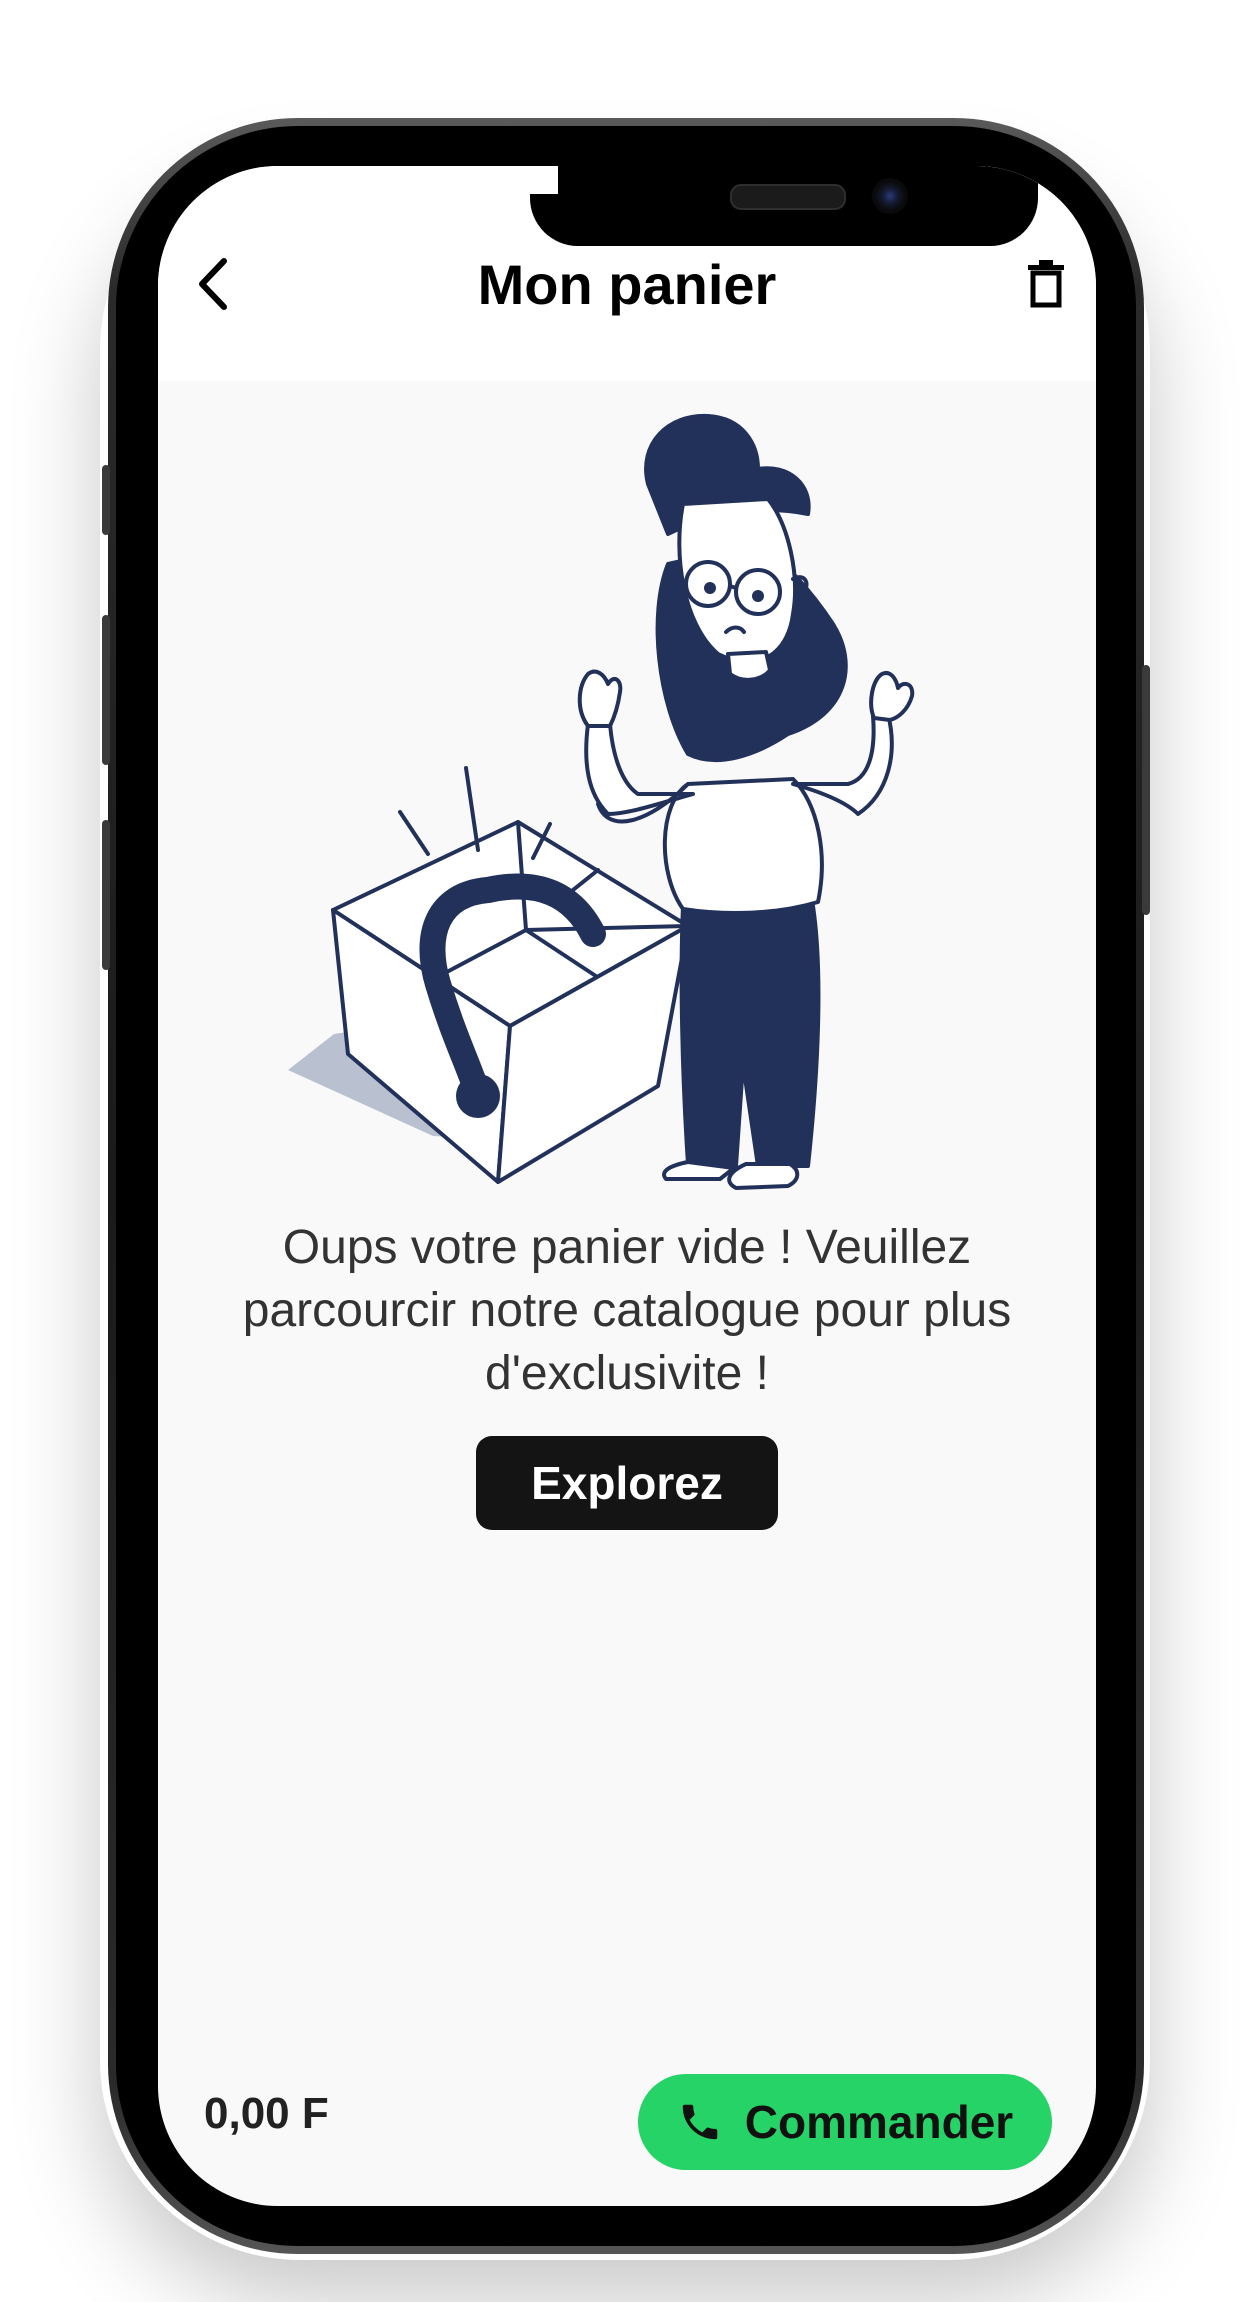  What do you see at coordinates (890, 196) in the screenshot?
I see `front-camera` at bounding box center [890, 196].